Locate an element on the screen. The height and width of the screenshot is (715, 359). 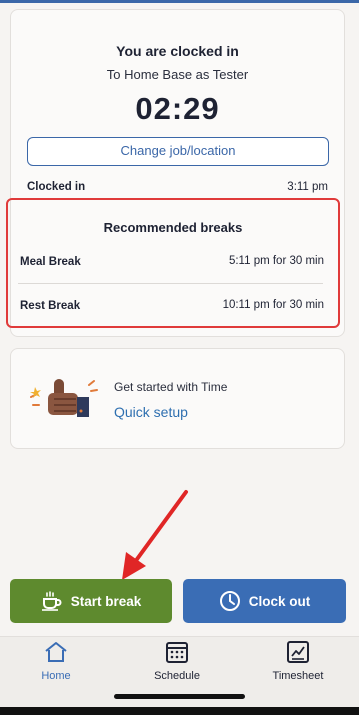
meal-break-label: Meal Break is located at coordinates (50, 262).